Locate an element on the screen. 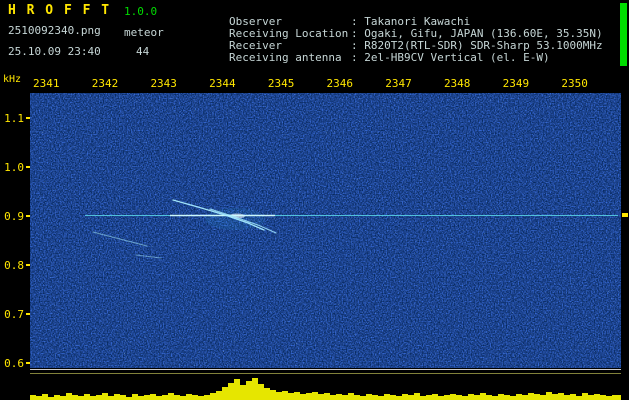 The height and width of the screenshot is (400, 629). frequency-axis: 1.1 1.0 0.9 0.8 0.7 0.6 is located at coordinates (15, 231).